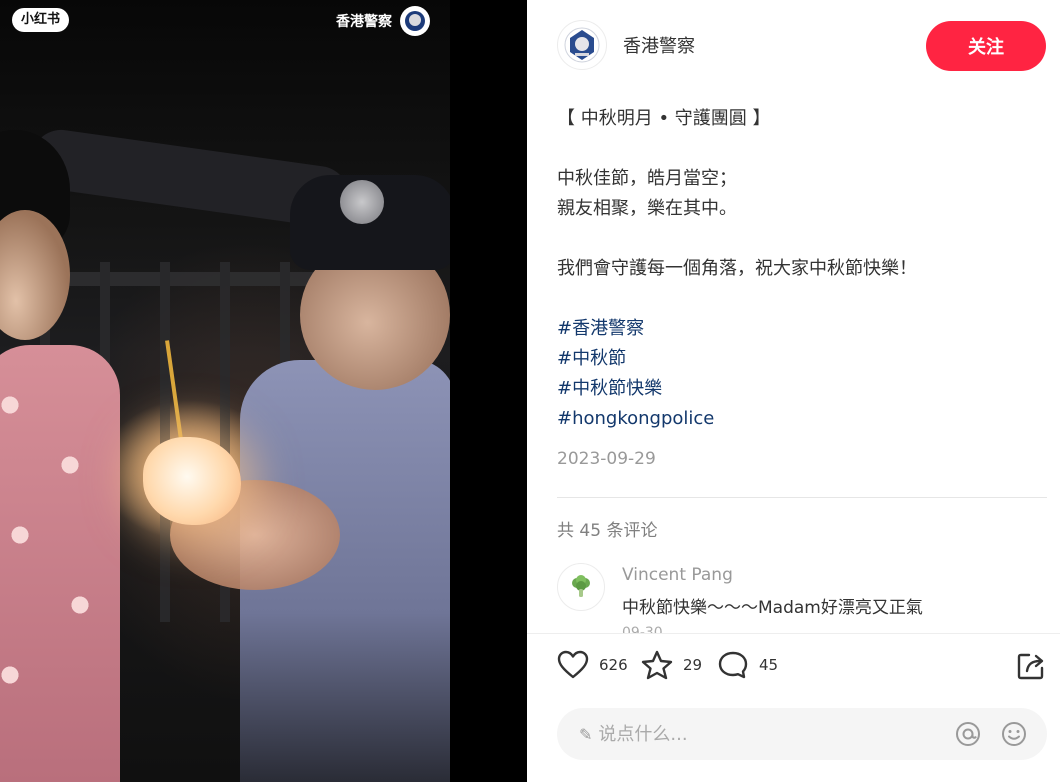  I want to click on at-mention-icon, so click(968, 734).